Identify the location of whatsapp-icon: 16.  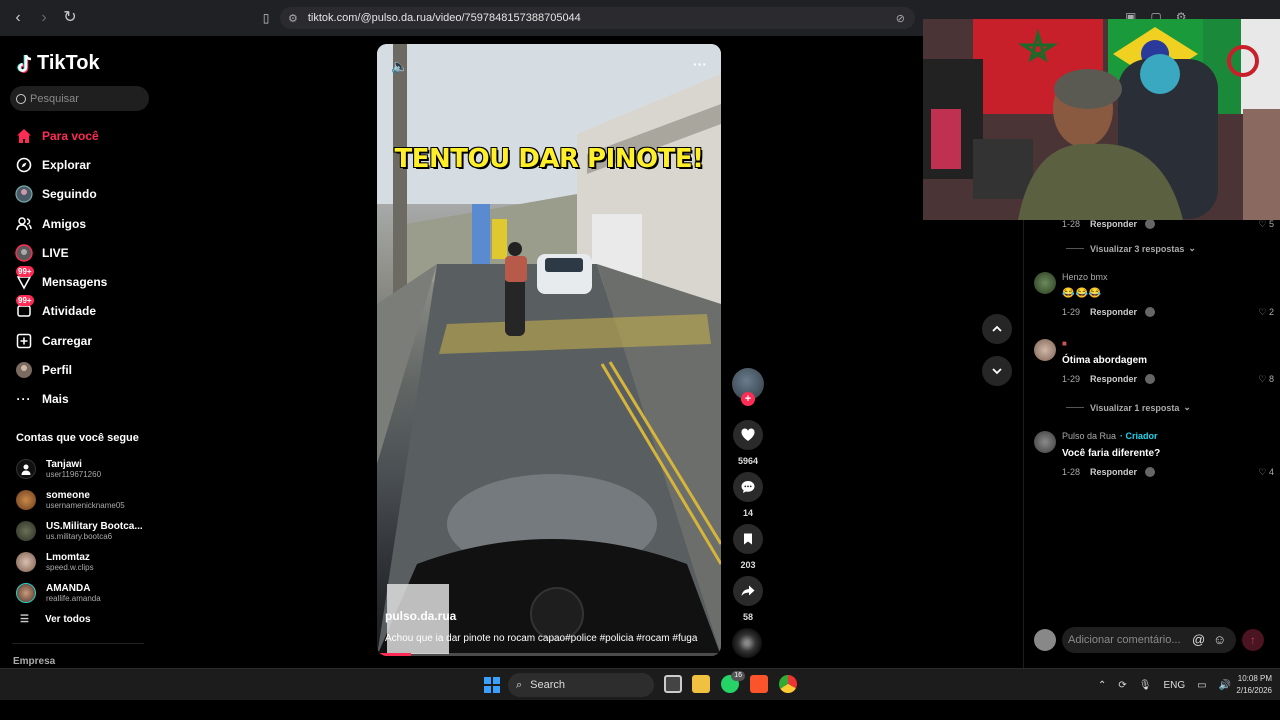
(733, 682).